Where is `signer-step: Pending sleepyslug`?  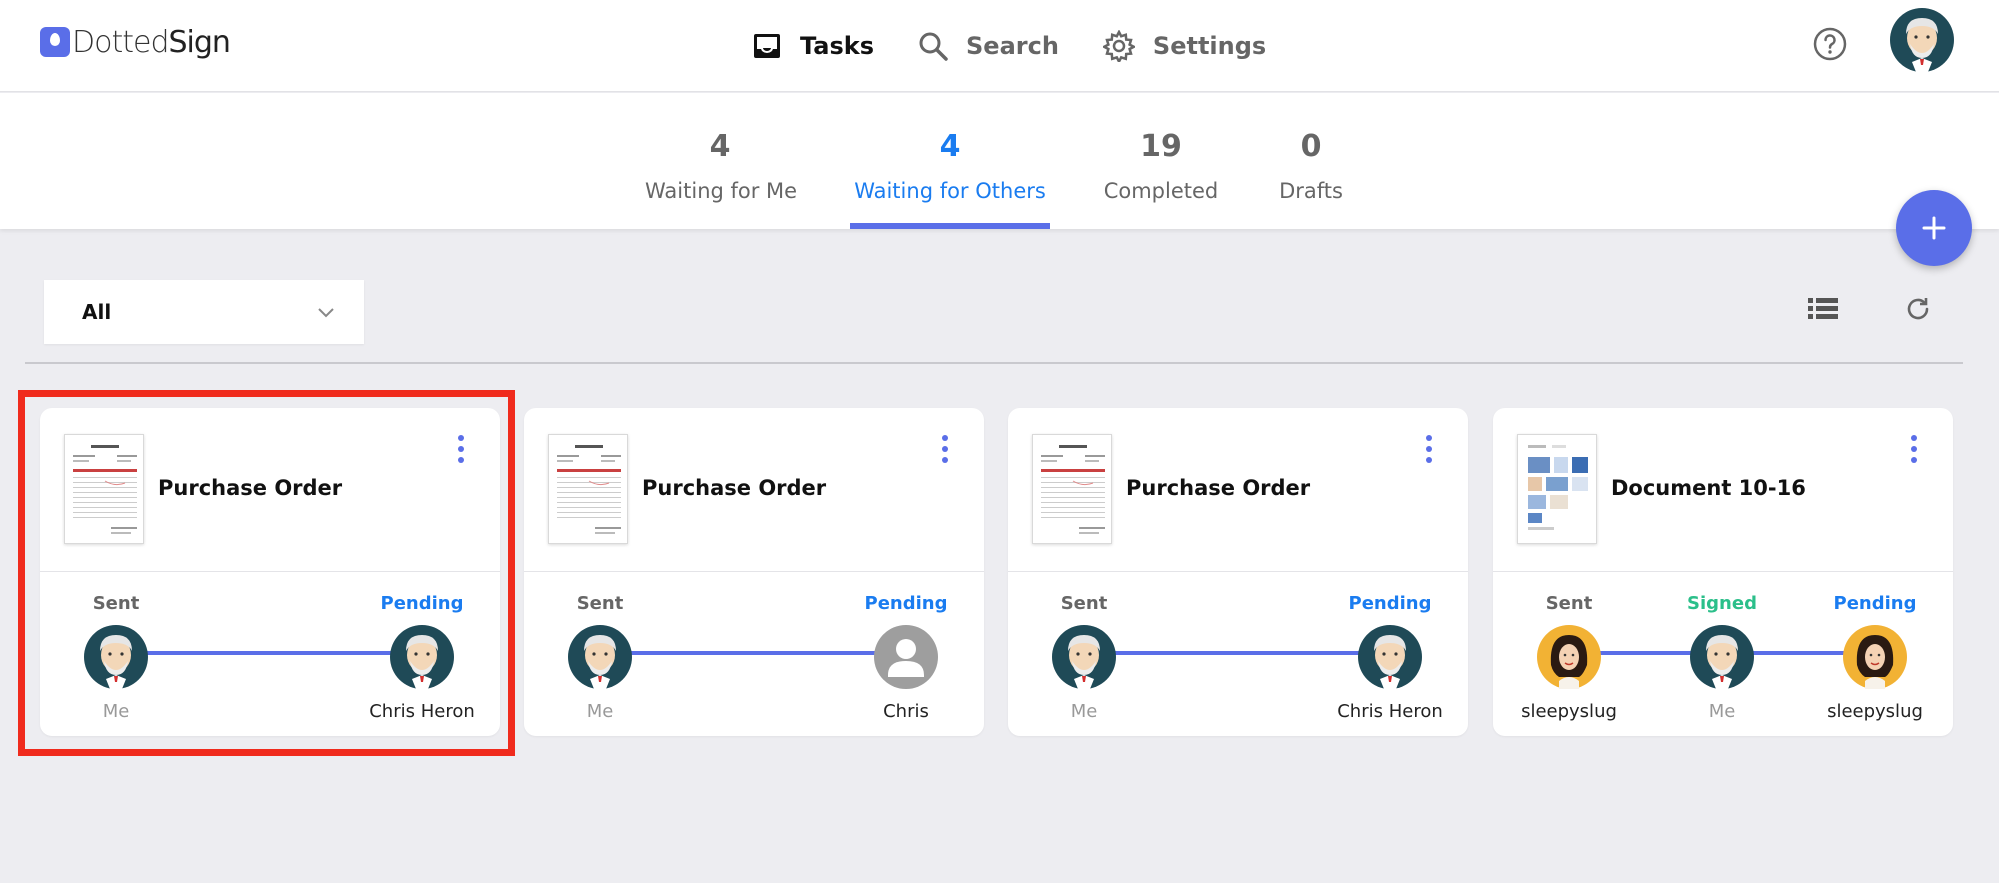
signer-step: Pending sleepyslug is located at coordinates (1875, 657).